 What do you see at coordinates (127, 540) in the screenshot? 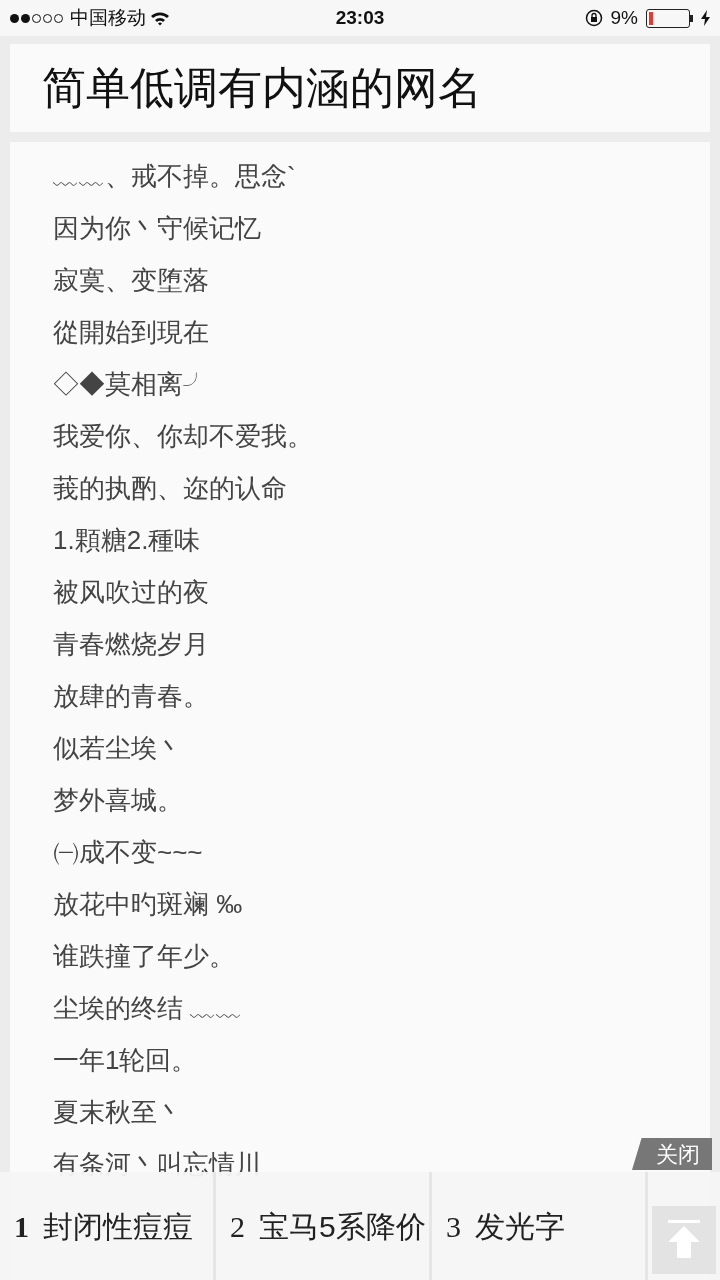
I see `nickname-text: 1.顆糖2.種味` at bounding box center [127, 540].